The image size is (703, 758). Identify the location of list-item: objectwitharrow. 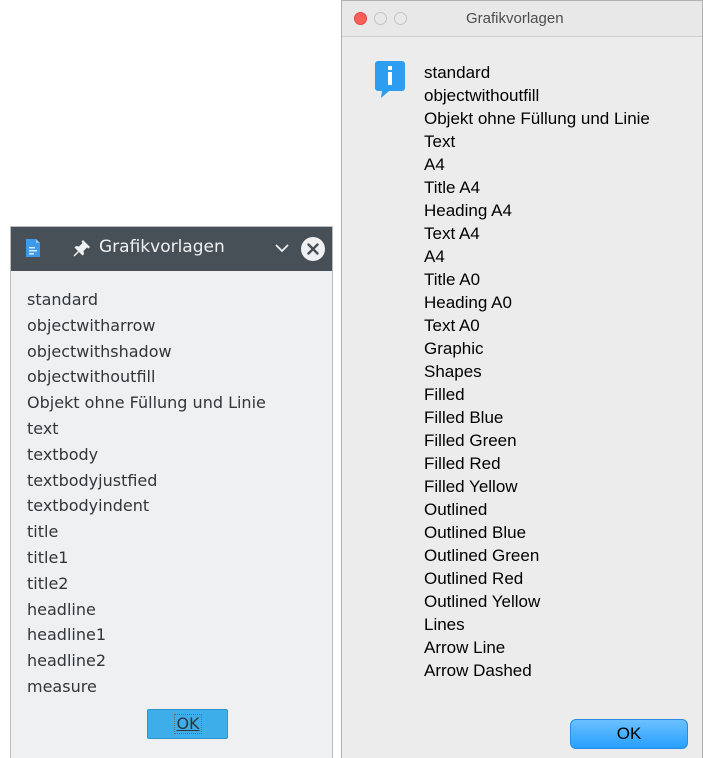
(91, 325).